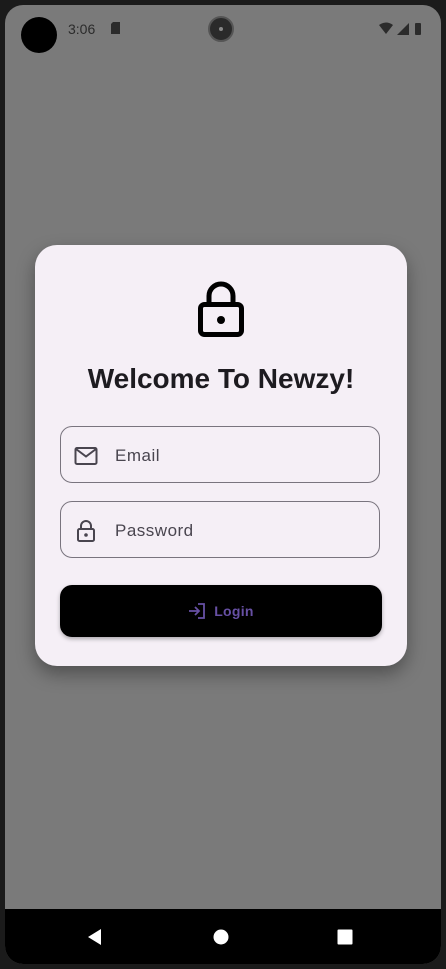 The height and width of the screenshot is (969, 446). What do you see at coordinates (240, 455) in the screenshot?
I see `email-input` at bounding box center [240, 455].